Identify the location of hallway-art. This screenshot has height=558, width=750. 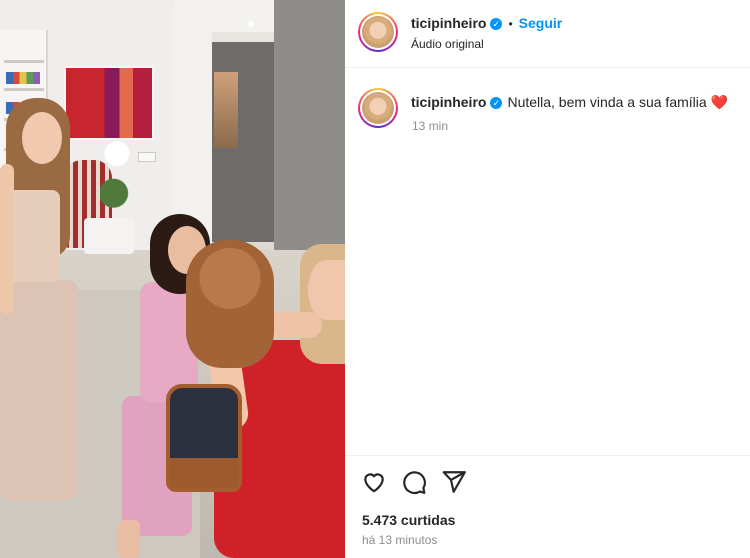
(226, 110).